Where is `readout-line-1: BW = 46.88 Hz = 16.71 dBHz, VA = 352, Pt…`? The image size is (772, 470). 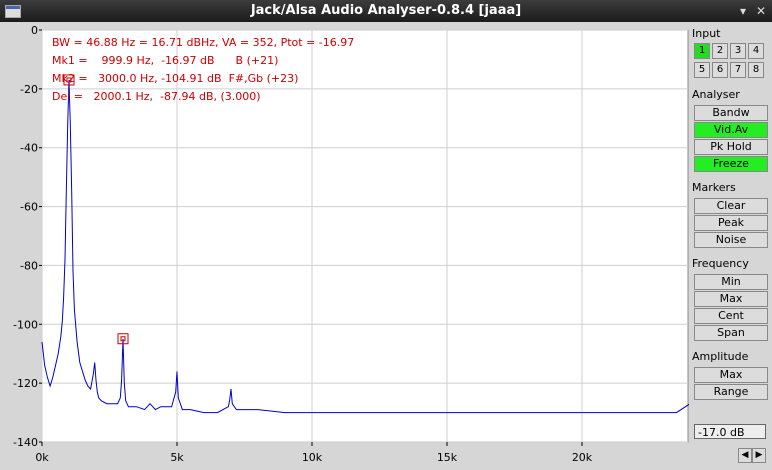
readout-line-1: BW = 46.88 Hz = 16.71 dBHz, VA = 352, Pt… is located at coordinates (203, 42).